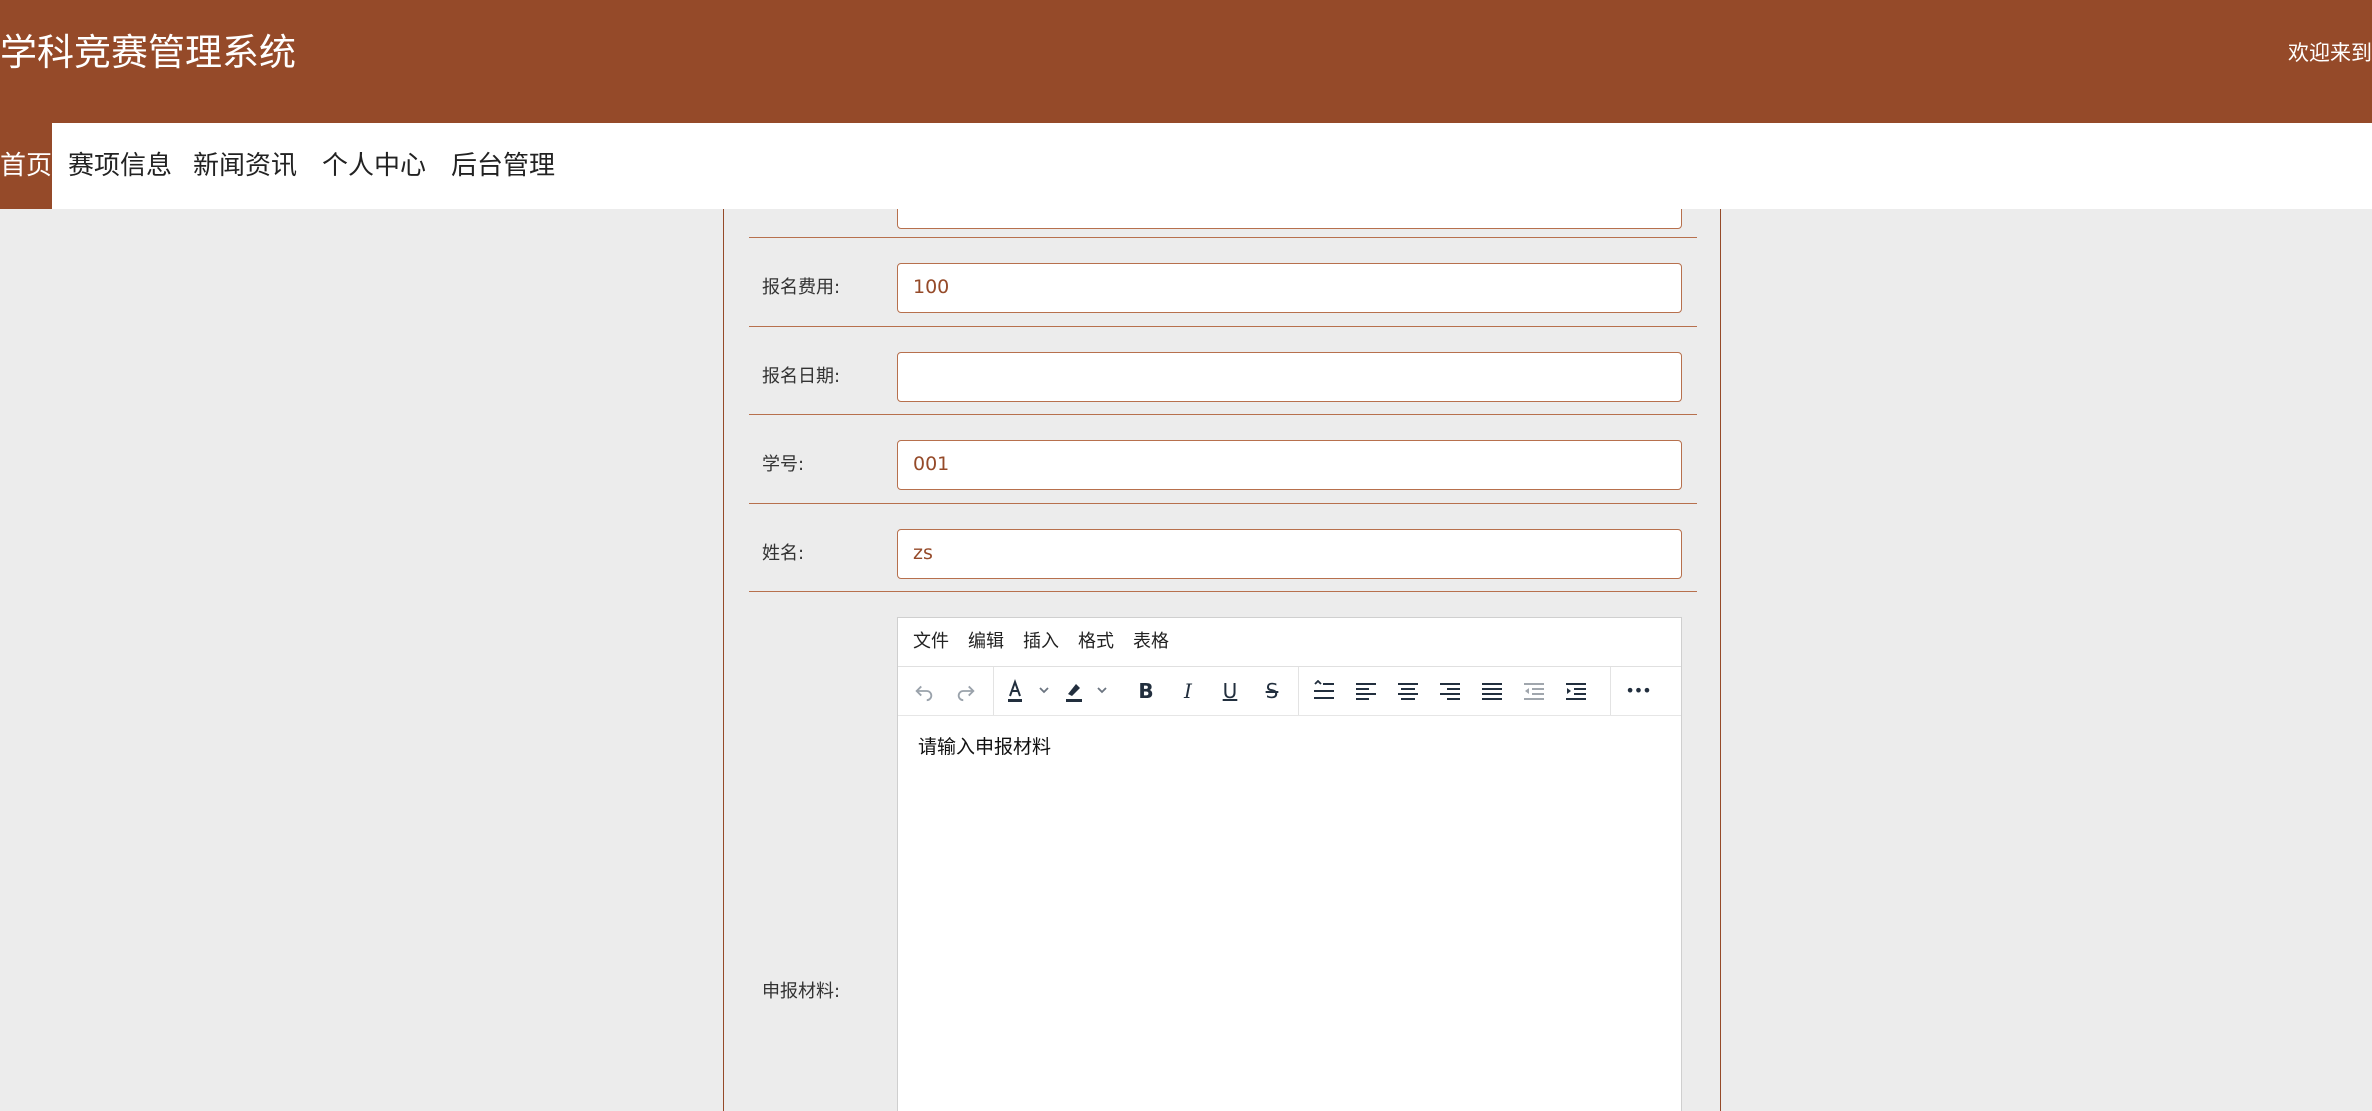  What do you see at coordinates (1289, 554) in the screenshot?
I see `name-input: zs` at bounding box center [1289, 554].